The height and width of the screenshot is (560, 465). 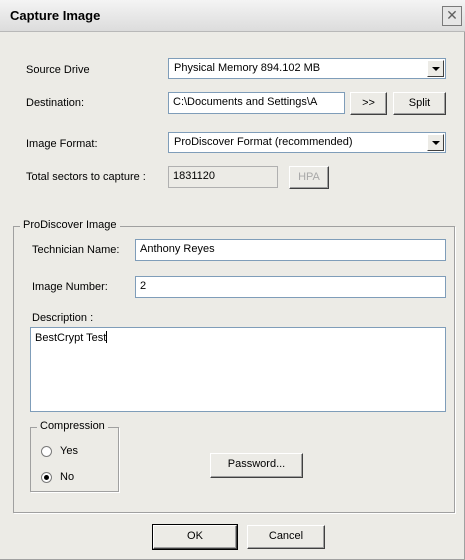 I want to click on compression-no-radio, so click(x=46, y=477).